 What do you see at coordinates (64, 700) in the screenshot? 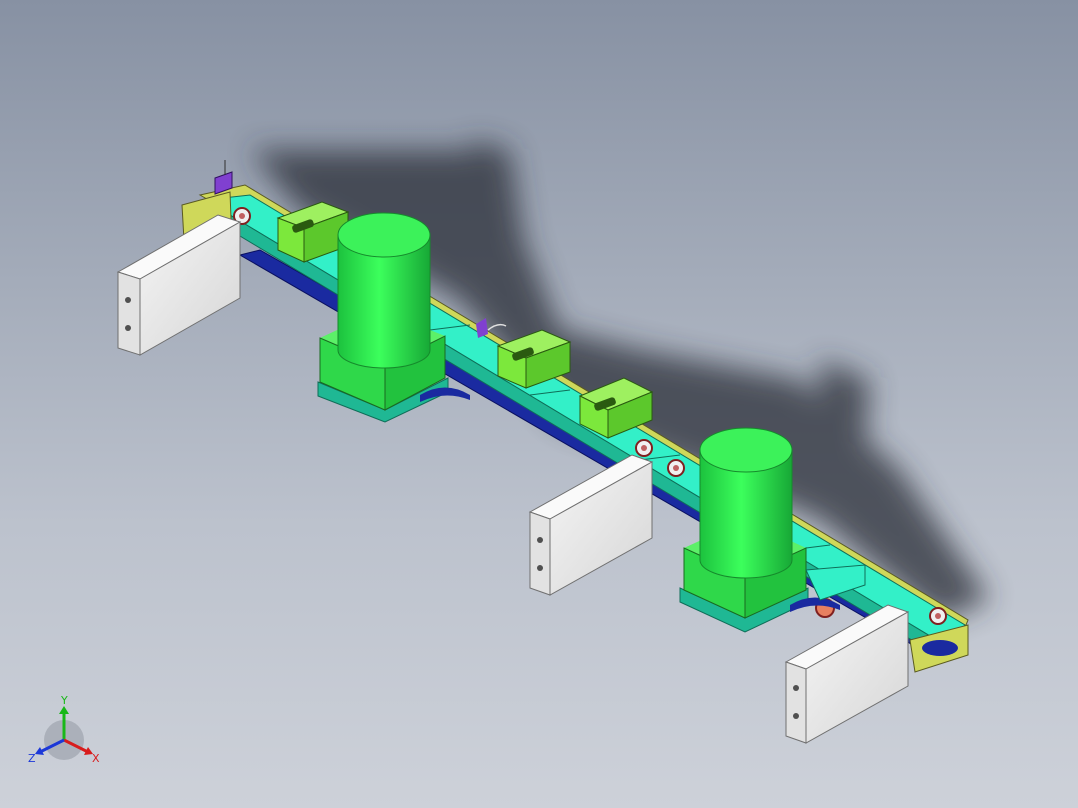
I see `y-axis-label: Y` at bounding box center [64, 700].